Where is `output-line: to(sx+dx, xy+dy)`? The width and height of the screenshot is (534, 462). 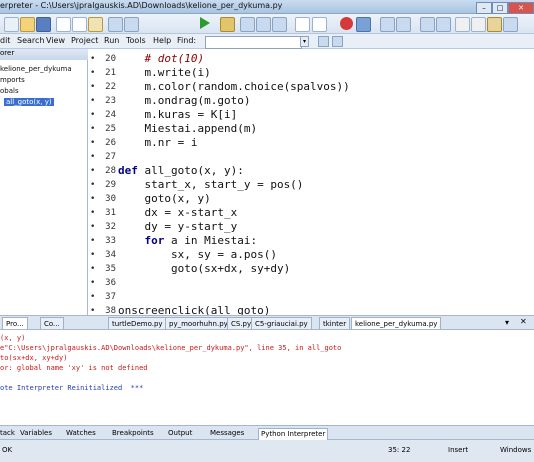
output-line: to(sx+dx, xy+dy) is located at coordinates (34, 358).